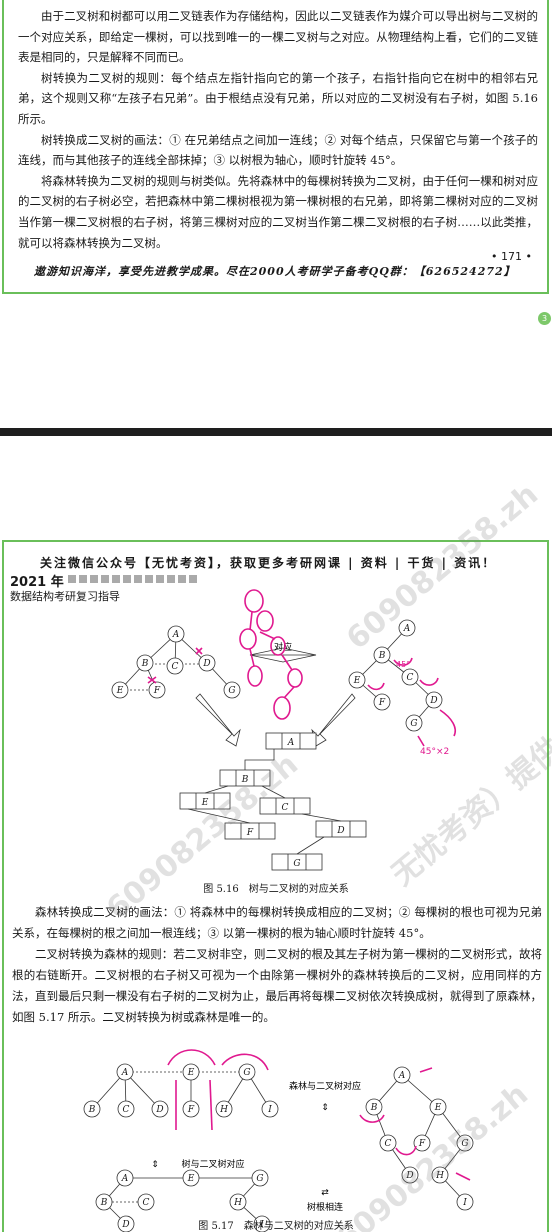  I want to click on node-label: D, so click(159, 1110).